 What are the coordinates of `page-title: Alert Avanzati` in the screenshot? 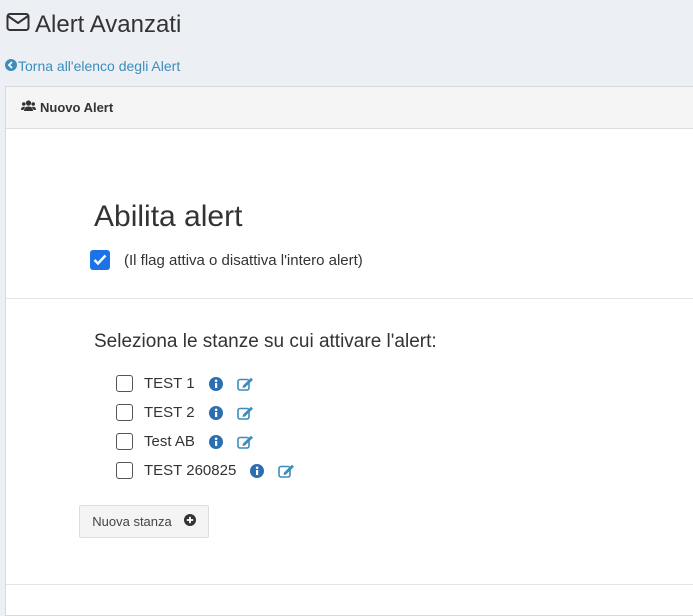 It's located at (93, 25).